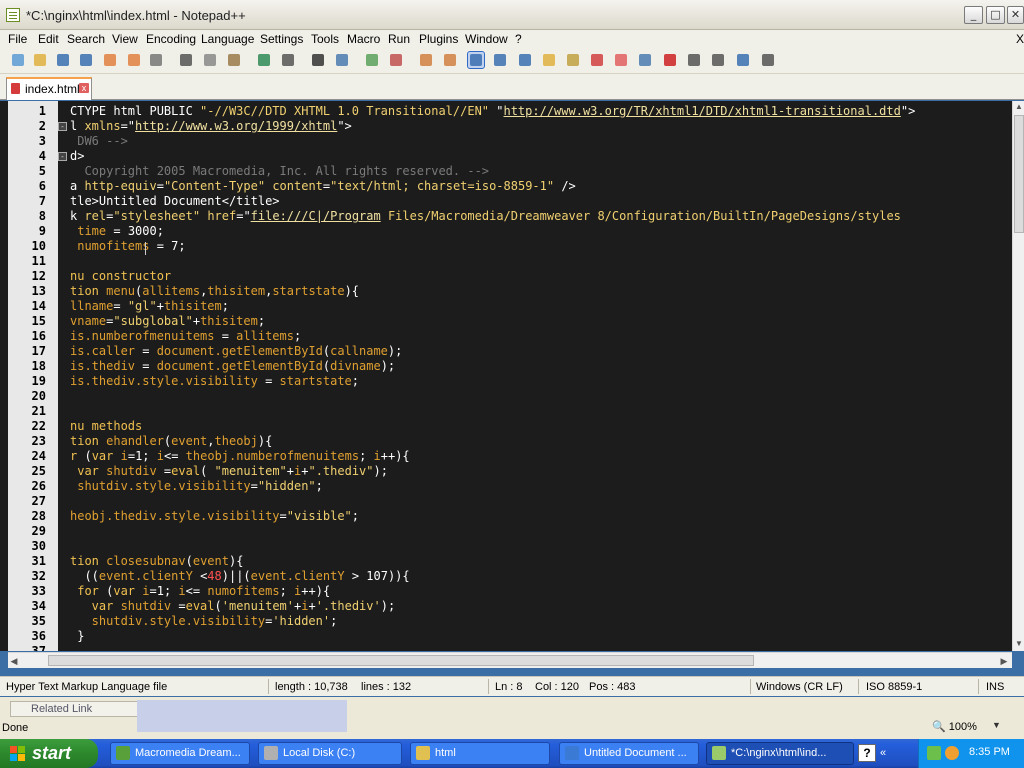  I want to click on menu-window: Window, so click(486, 39).